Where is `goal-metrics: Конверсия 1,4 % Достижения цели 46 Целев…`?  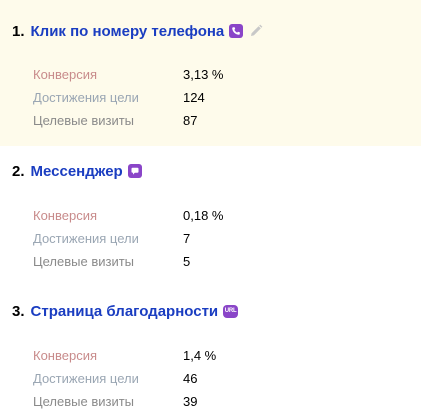
goal-metrics: Конверсия 1,4 % Достижения цели 46 Целев… is located at coordinates (124, 378).